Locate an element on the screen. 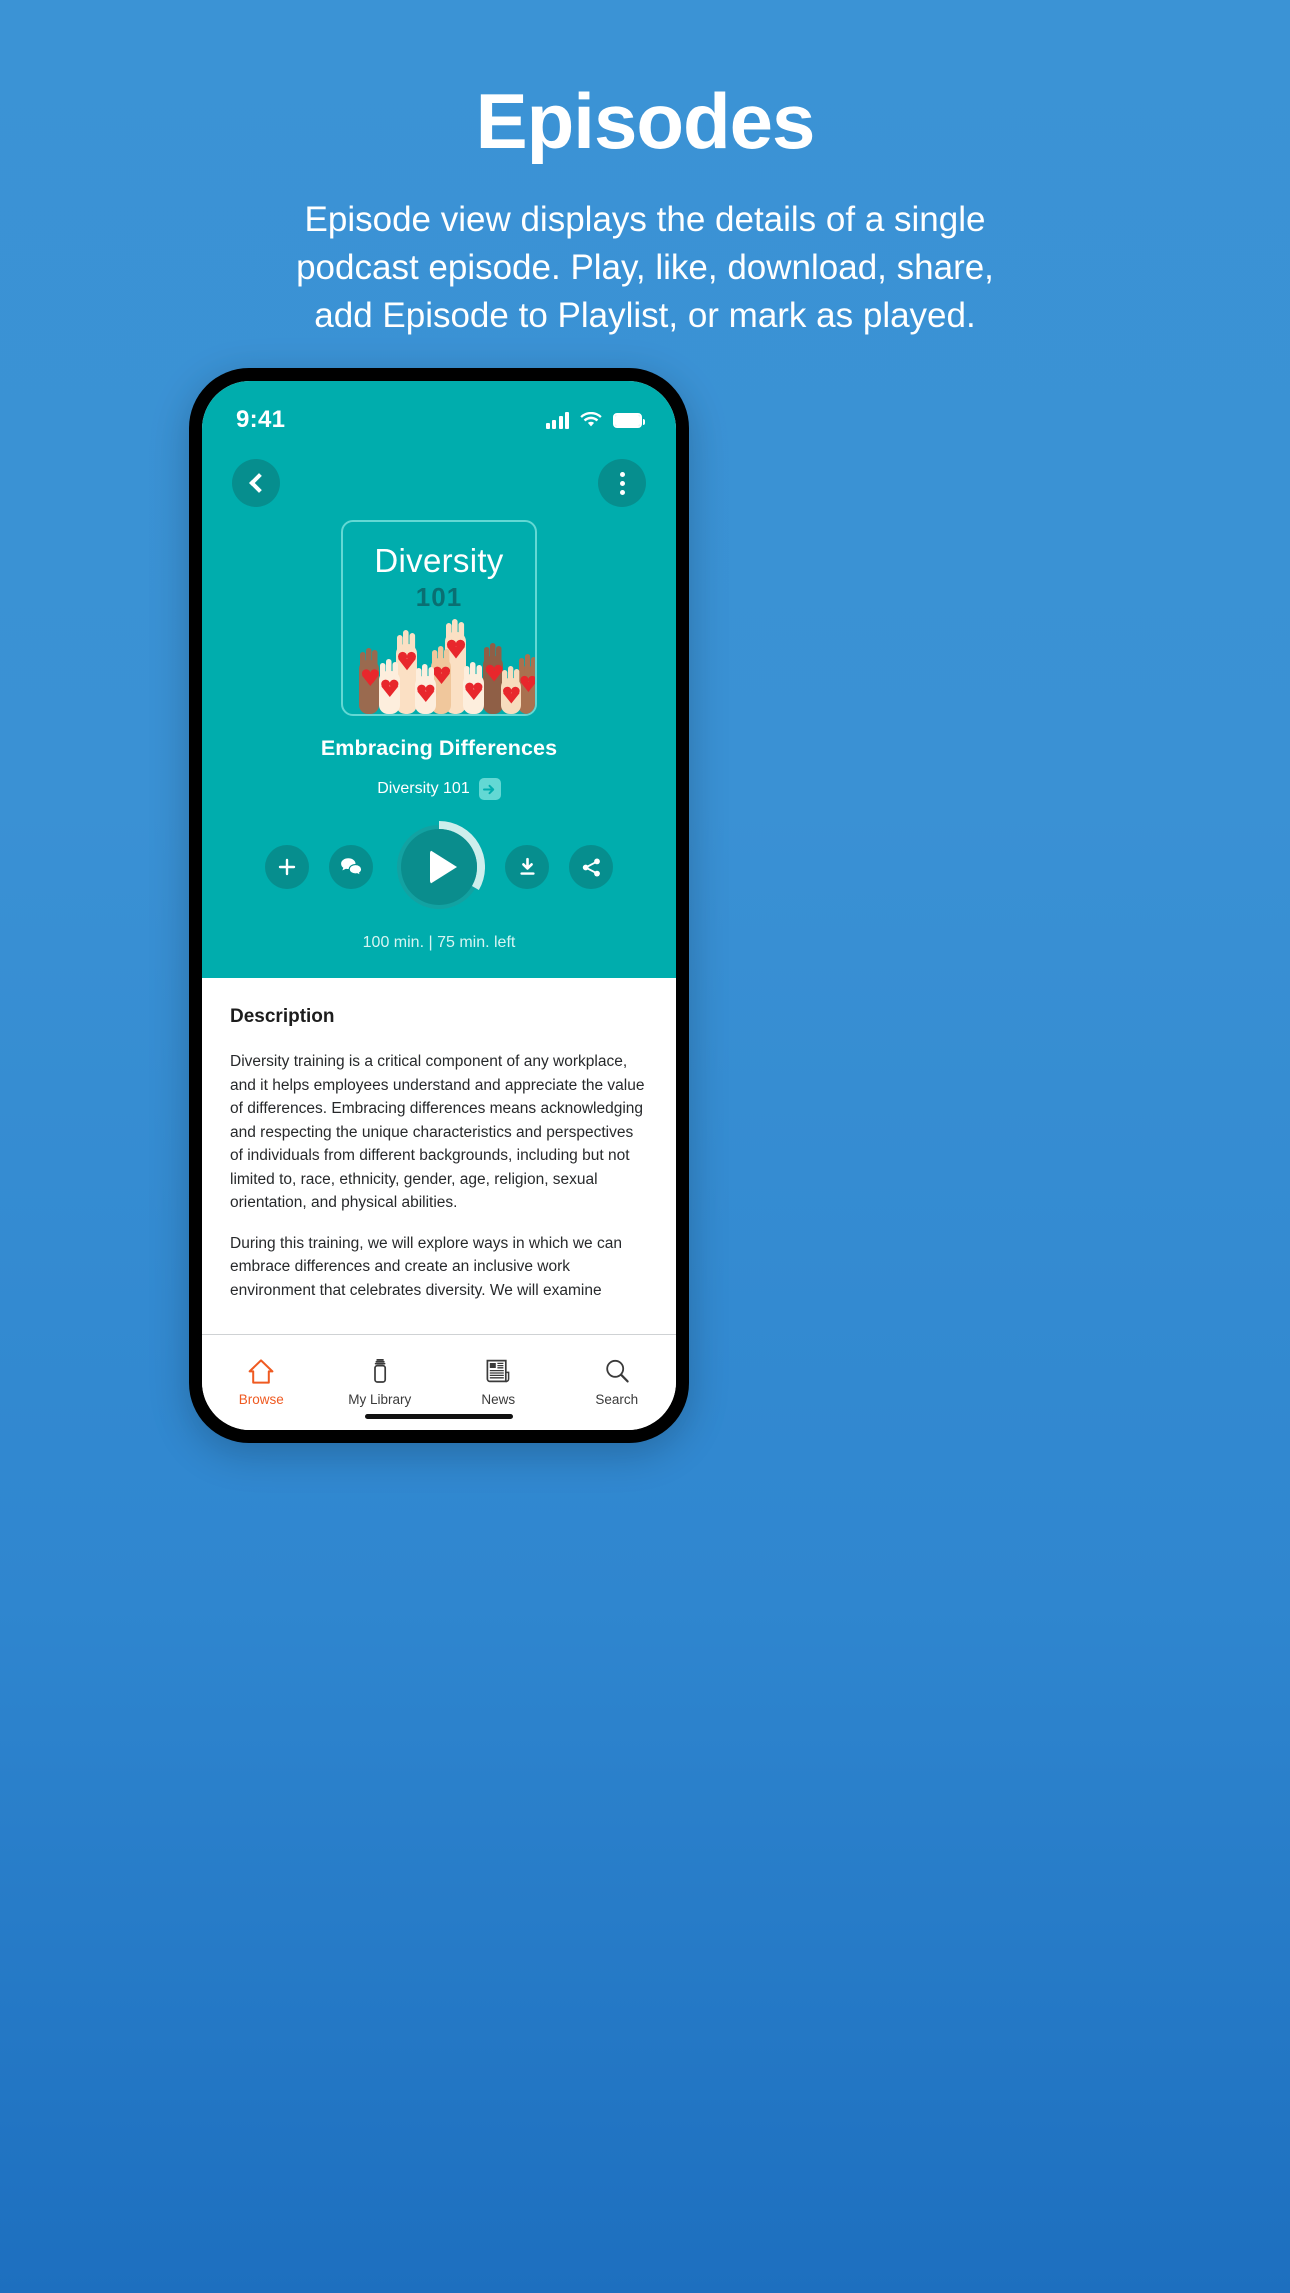 Image resolution: width=1290 pixels, height=2293 pixels. play-icon is located at coordinates (443, 867).